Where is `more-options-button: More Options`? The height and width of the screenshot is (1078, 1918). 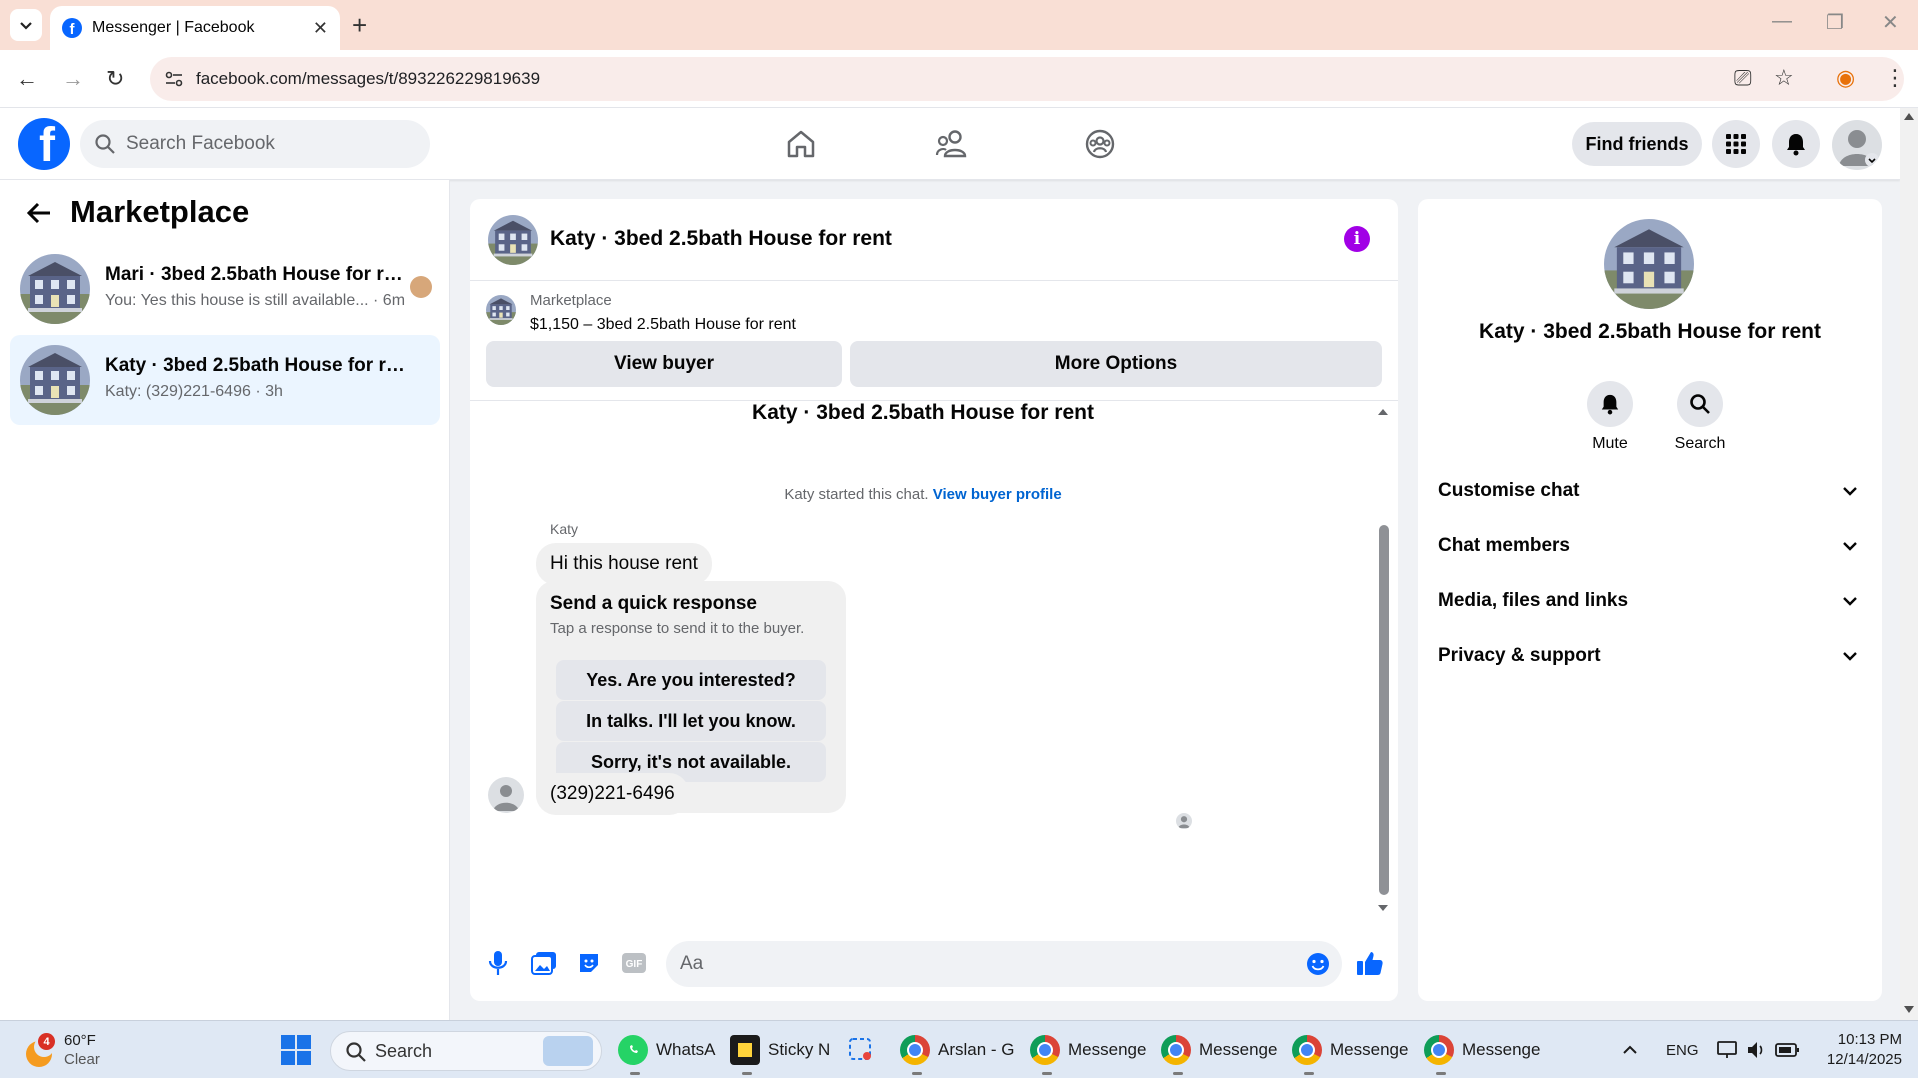 more-options-button: More Options is located at coordinates (1116, 364).